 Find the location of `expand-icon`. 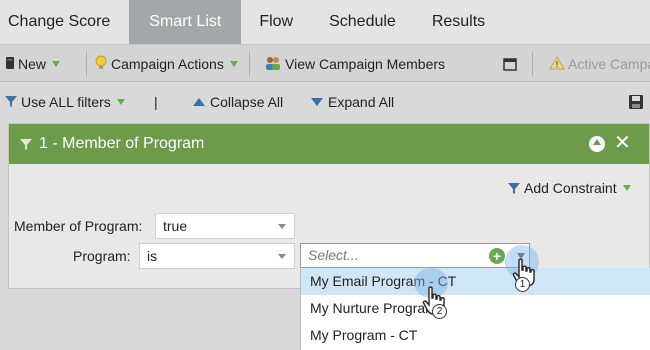

expand-icon is located at coordinates (317, 102).